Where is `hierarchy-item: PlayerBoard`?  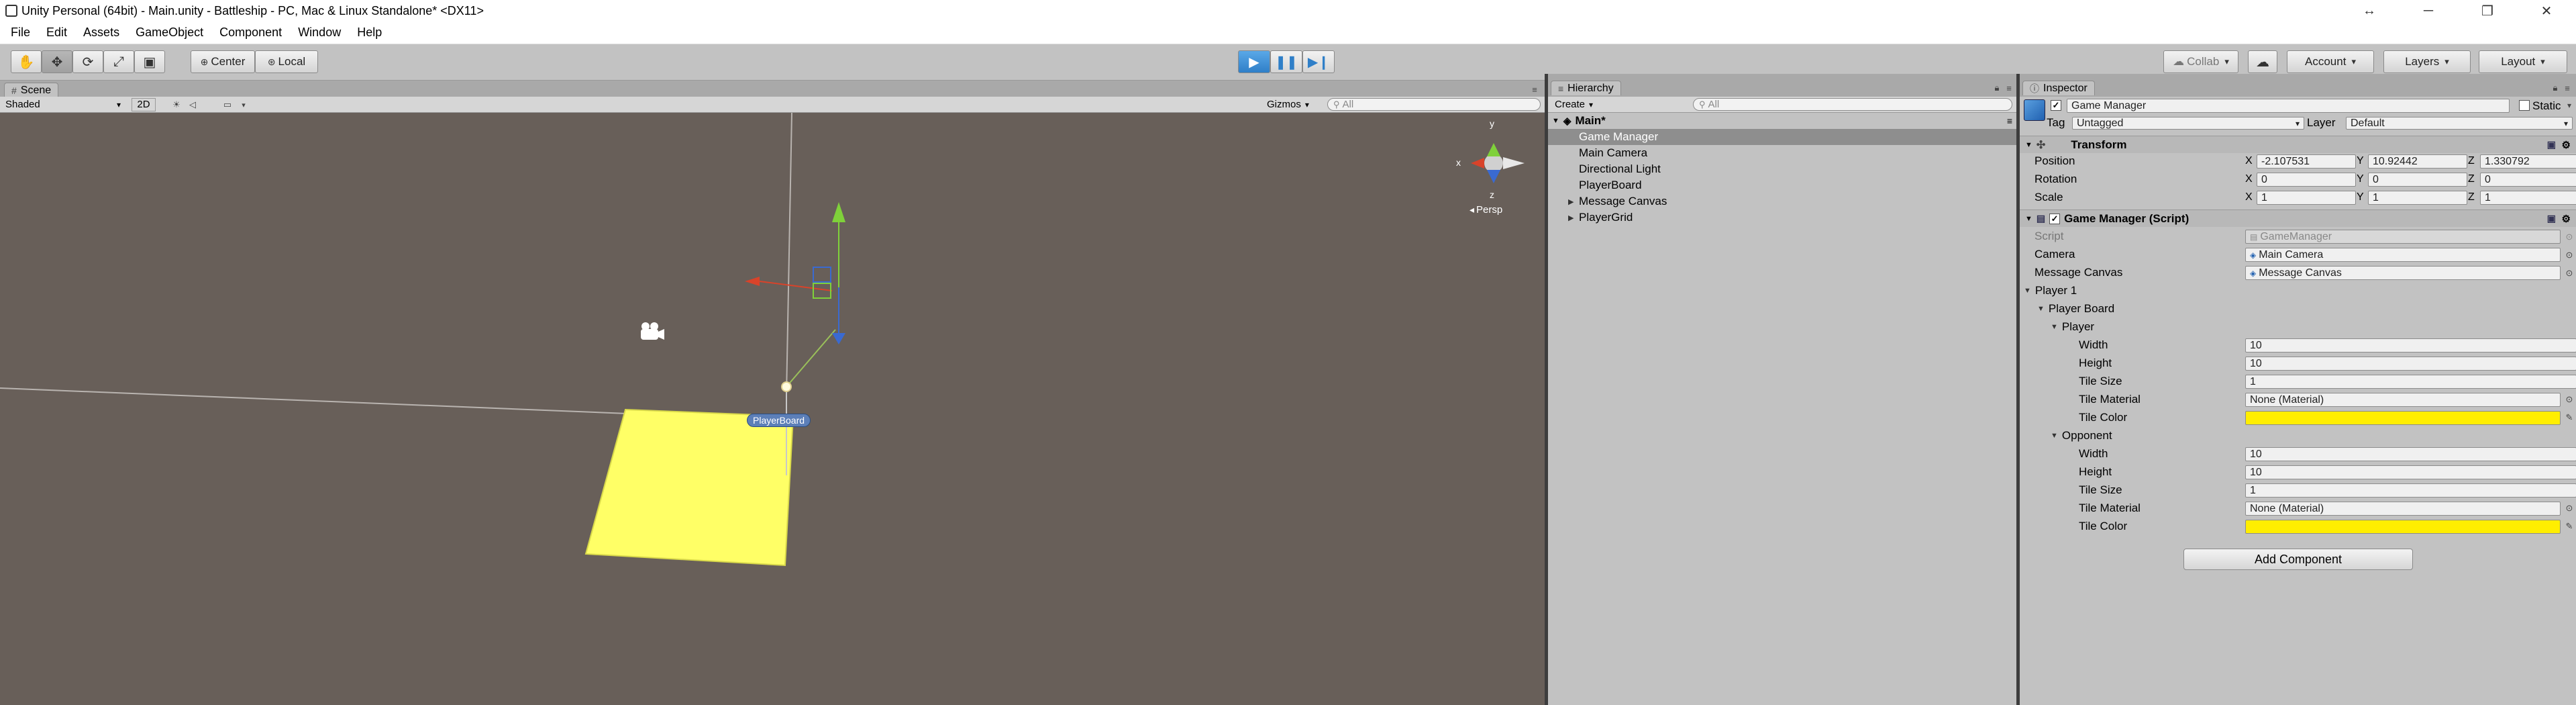 hierarchy-item: PlayerBoard is located at coordinates (1783, 185).